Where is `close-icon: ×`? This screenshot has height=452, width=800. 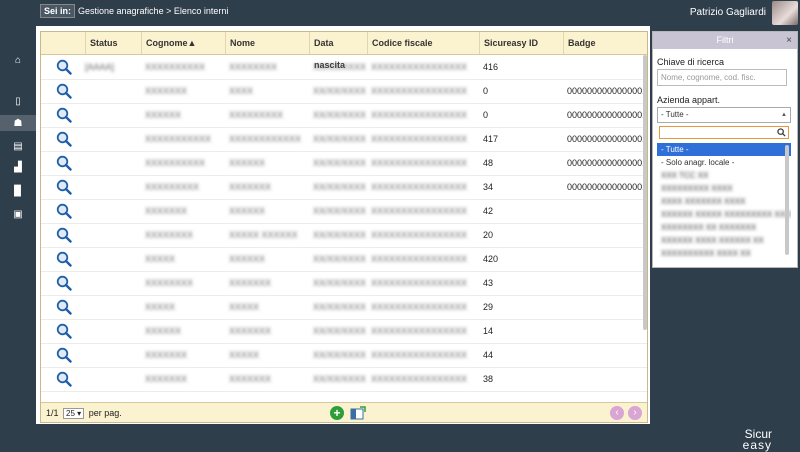
close-icon: × is located at coordinates (789, 40).